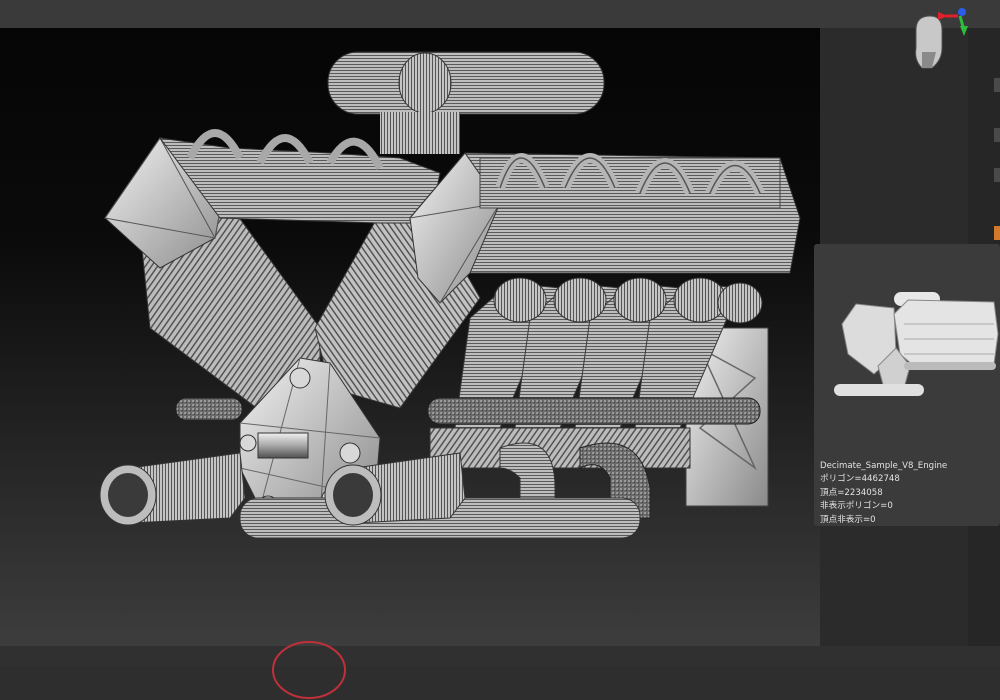  Describe the element at coordinates (309, 670) in the screenshot. I see `brush-cursor-icon` at that location.